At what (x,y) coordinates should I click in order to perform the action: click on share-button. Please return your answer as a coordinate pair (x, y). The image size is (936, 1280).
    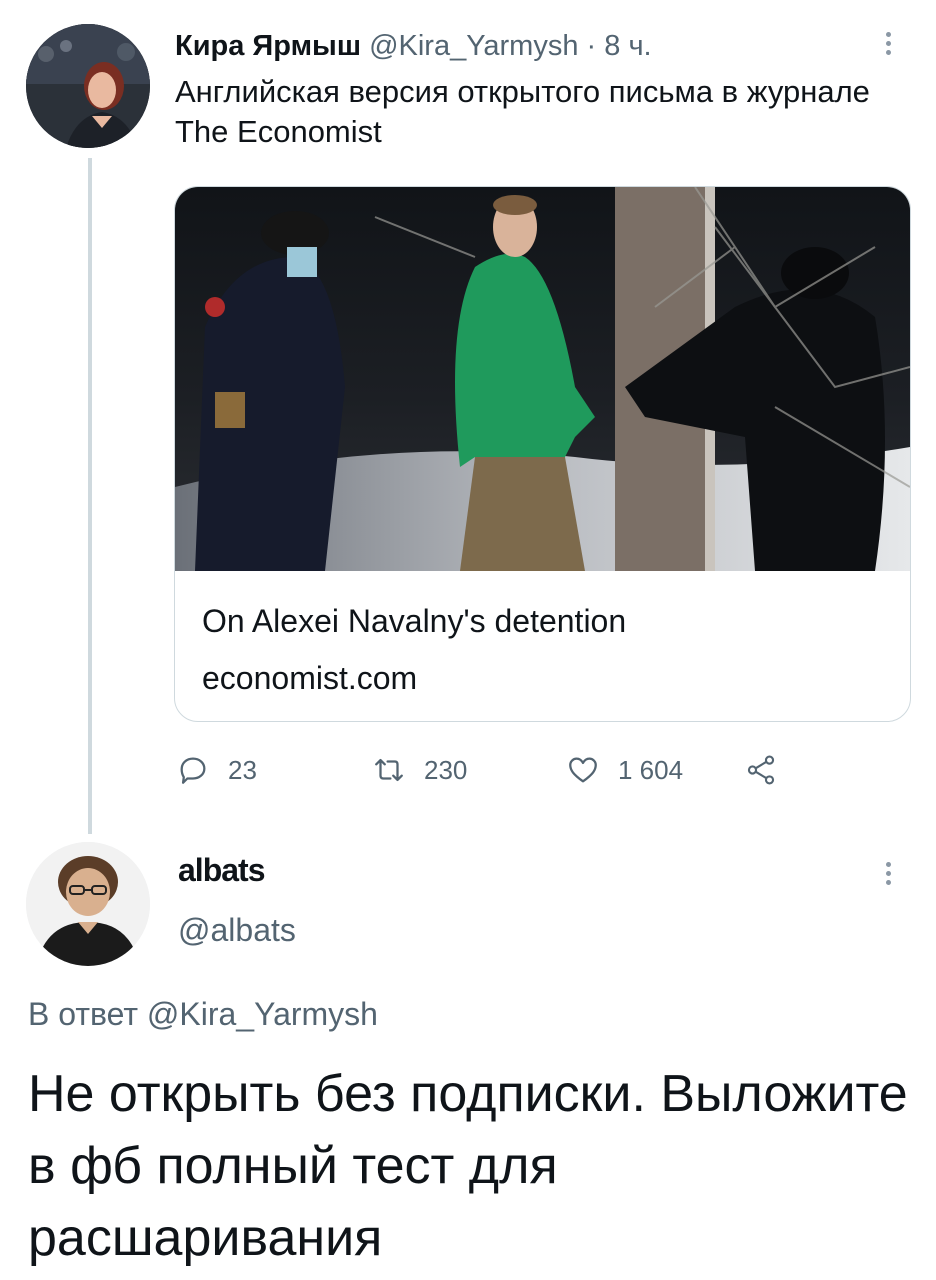
    Looking at the image, I should click on (770, 770).